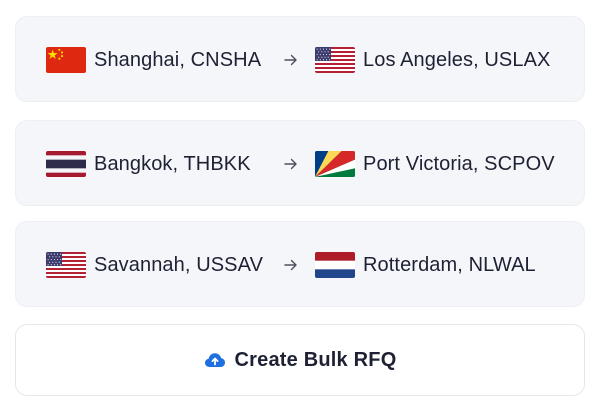 This screenshot has width=600, height=411. Describe the element at coordinates (66, 60) in the screenshot. I see `flag-china-icon` at that location.